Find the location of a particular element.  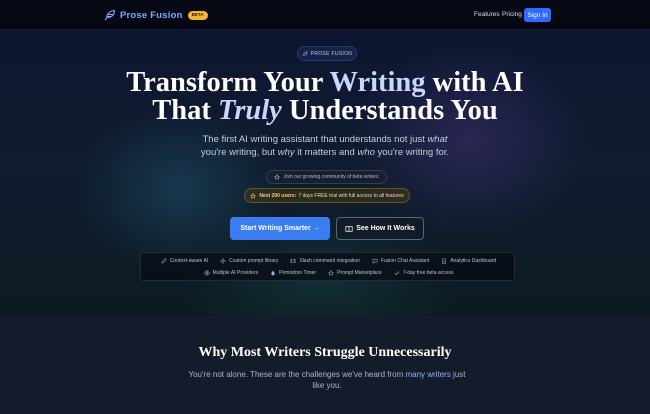

brand-name: Prose Fusion is located at coordinates (151, 15).